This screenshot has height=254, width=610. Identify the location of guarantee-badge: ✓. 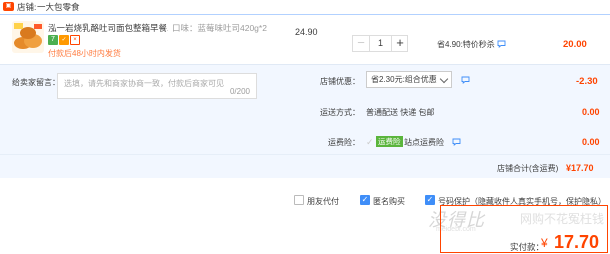
(64, 40).